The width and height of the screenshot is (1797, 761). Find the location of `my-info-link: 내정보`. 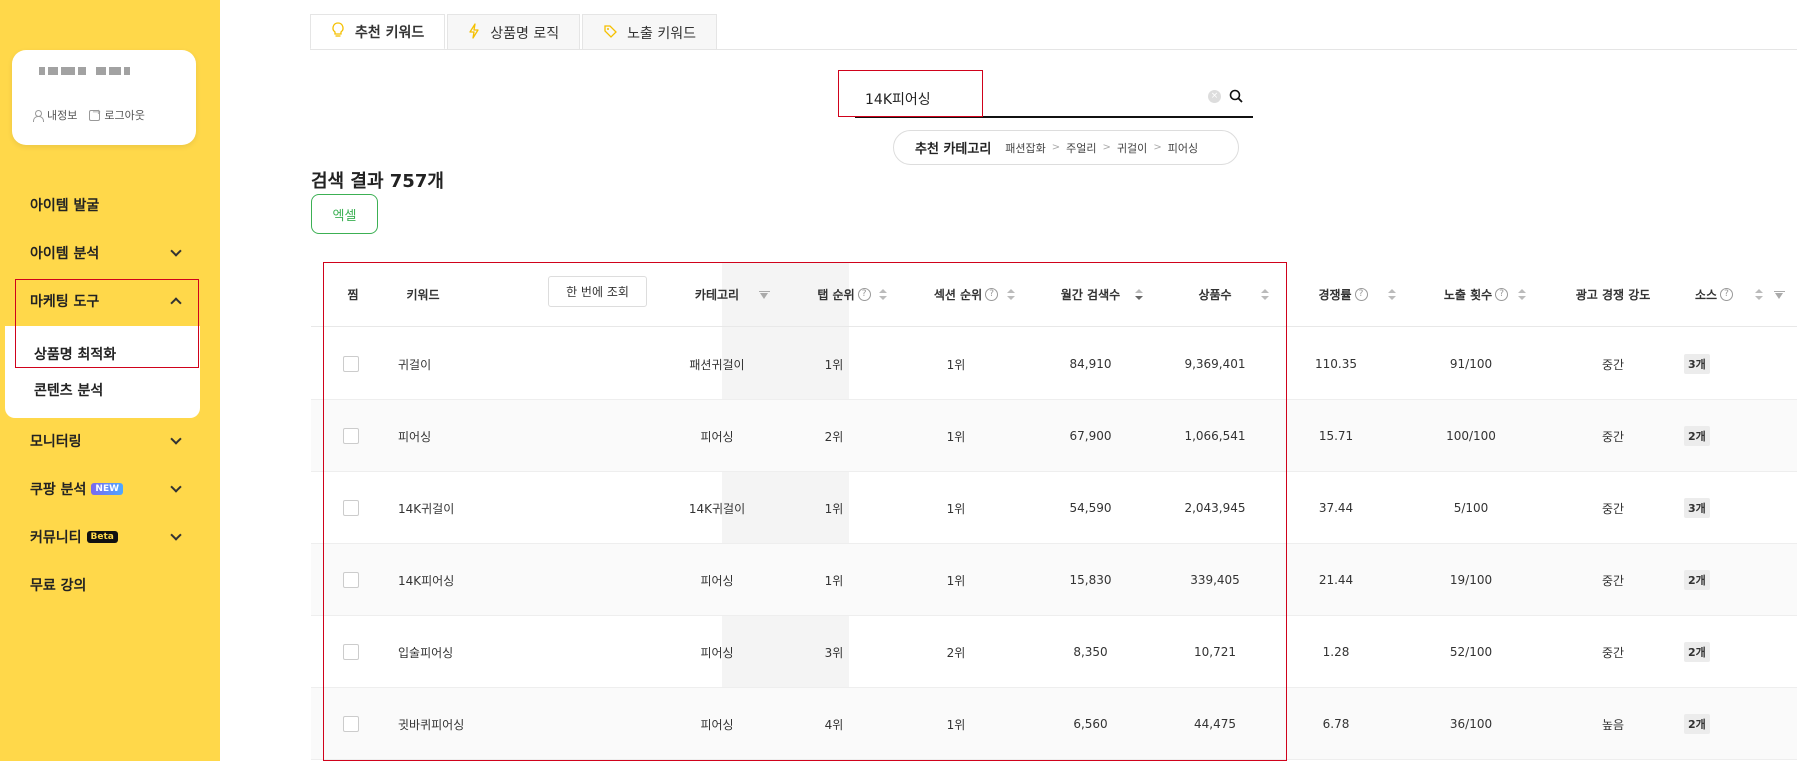

my-info-link: 내정보 is located at coordinates (54, 115).